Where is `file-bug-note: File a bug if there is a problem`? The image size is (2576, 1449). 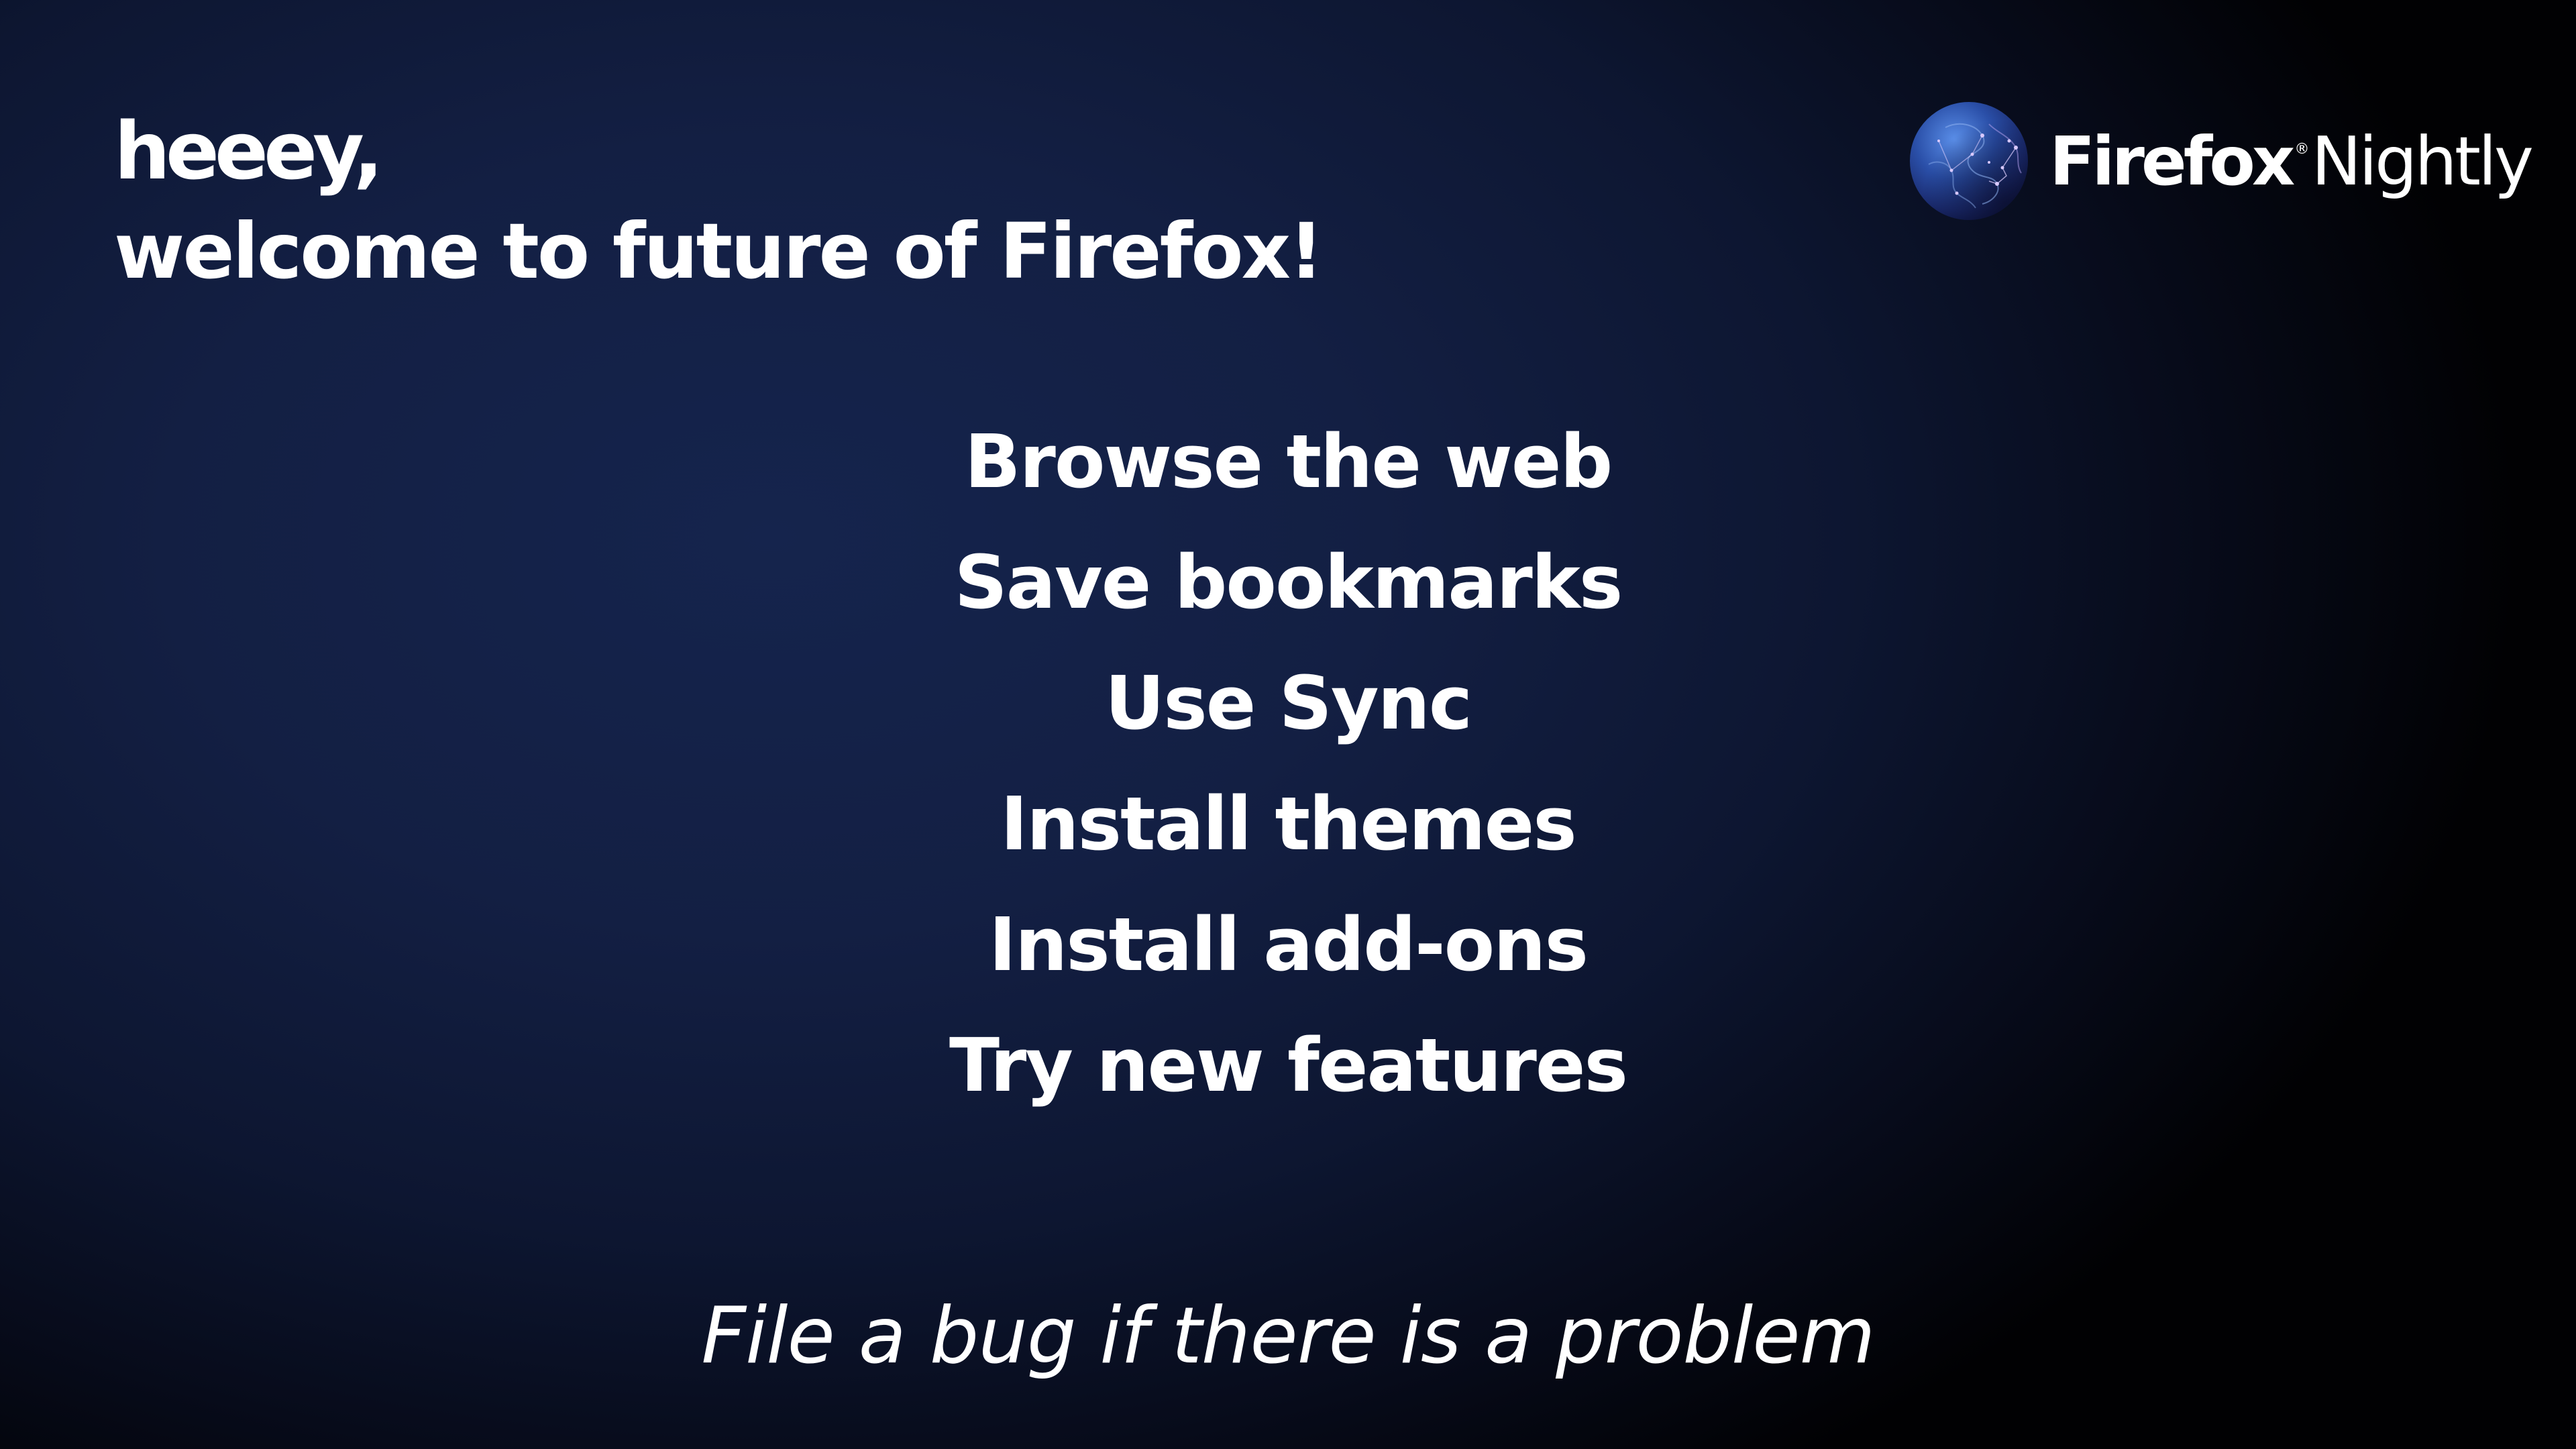 file-bug-note: File a bug if there is a problem is located at coordinates (1288, 1336).